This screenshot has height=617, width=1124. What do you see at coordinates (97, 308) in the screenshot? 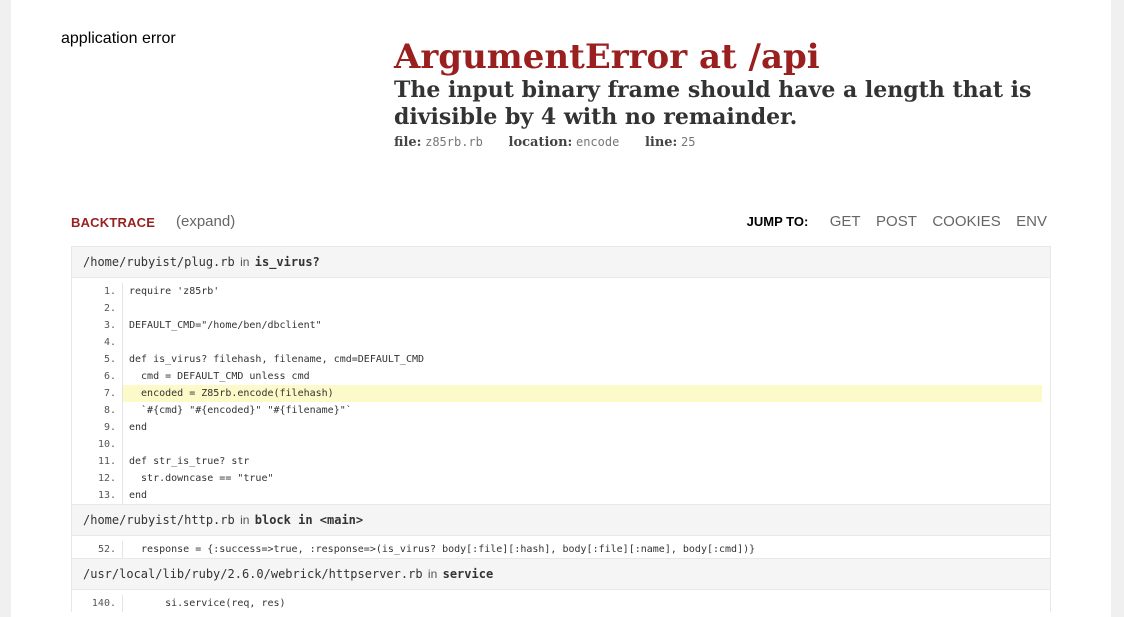
I see `line-number: 2.` at bounding box center [97, 308].